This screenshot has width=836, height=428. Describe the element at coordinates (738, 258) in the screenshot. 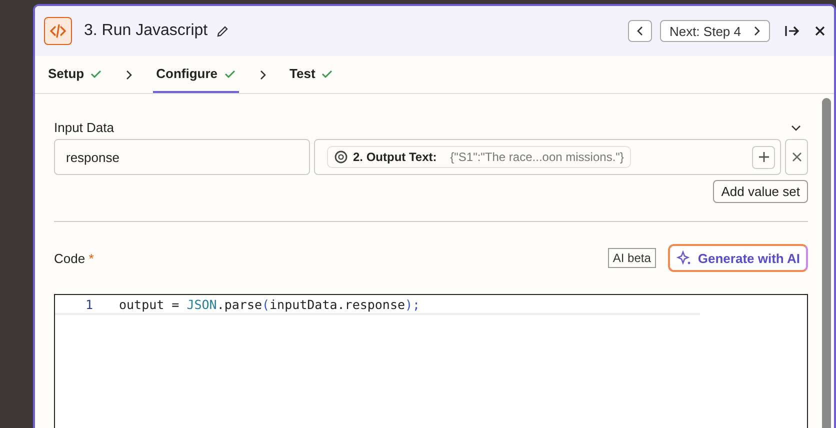

I see `generate-with-ai-button: Generate with AI` at that location.